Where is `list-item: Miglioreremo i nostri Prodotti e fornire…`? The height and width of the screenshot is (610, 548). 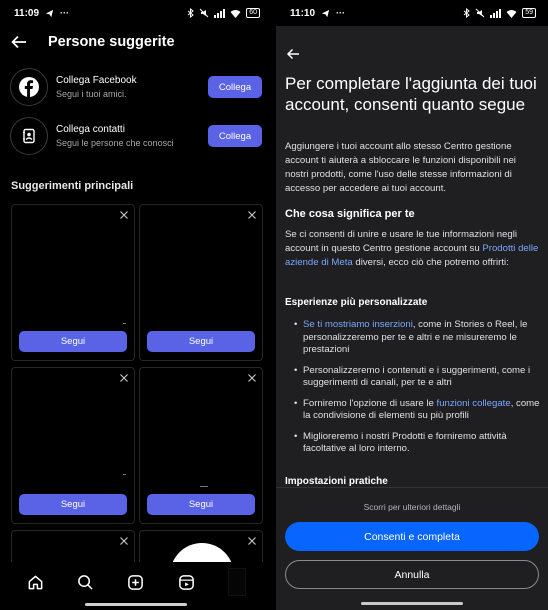
list-item: Miglioreremo i nostri Prodotti e fornire… is located at coordinates (418, 443).